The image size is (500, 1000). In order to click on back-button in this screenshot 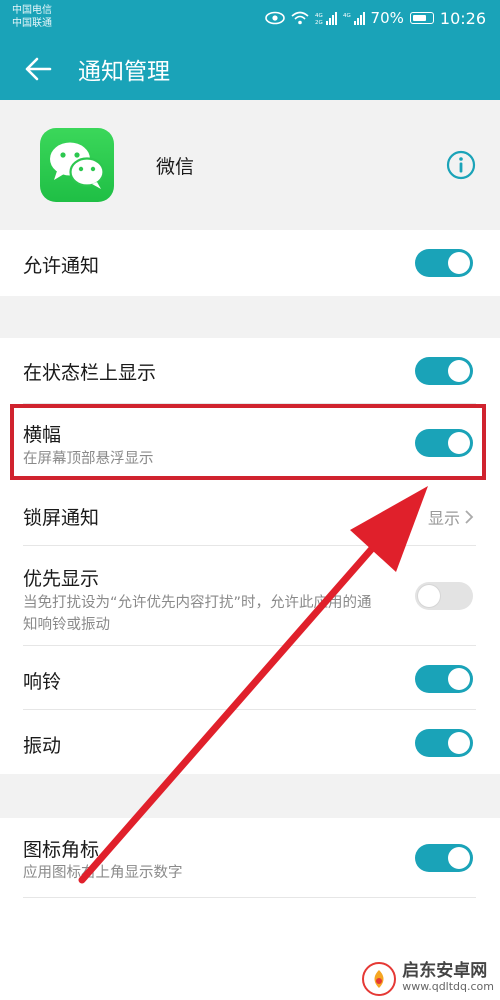, I will do `click(38, 69)`.